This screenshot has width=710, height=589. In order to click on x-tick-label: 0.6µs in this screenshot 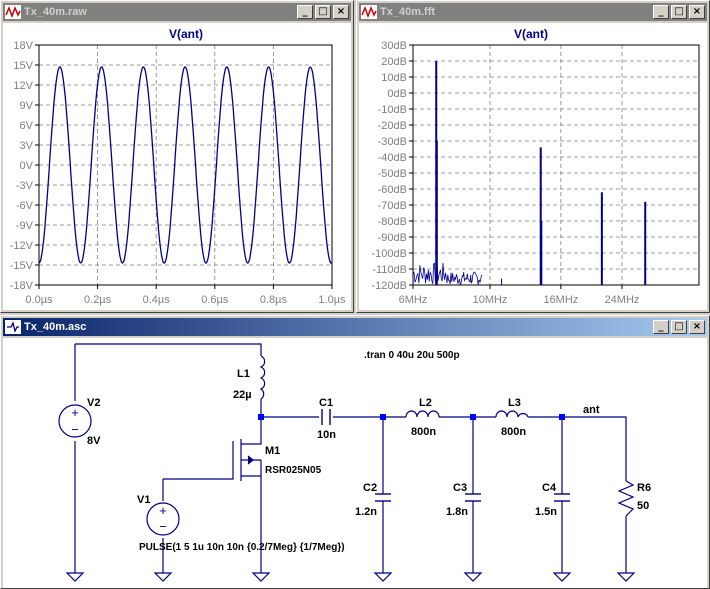, I will do `click(215, 300)`.